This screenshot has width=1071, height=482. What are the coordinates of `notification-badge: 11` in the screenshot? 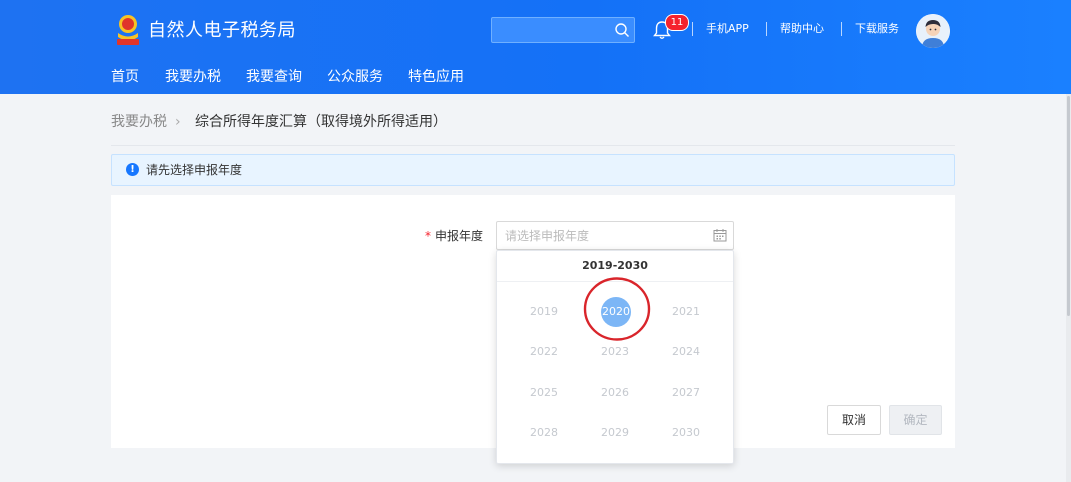 It's located at (677, 22).